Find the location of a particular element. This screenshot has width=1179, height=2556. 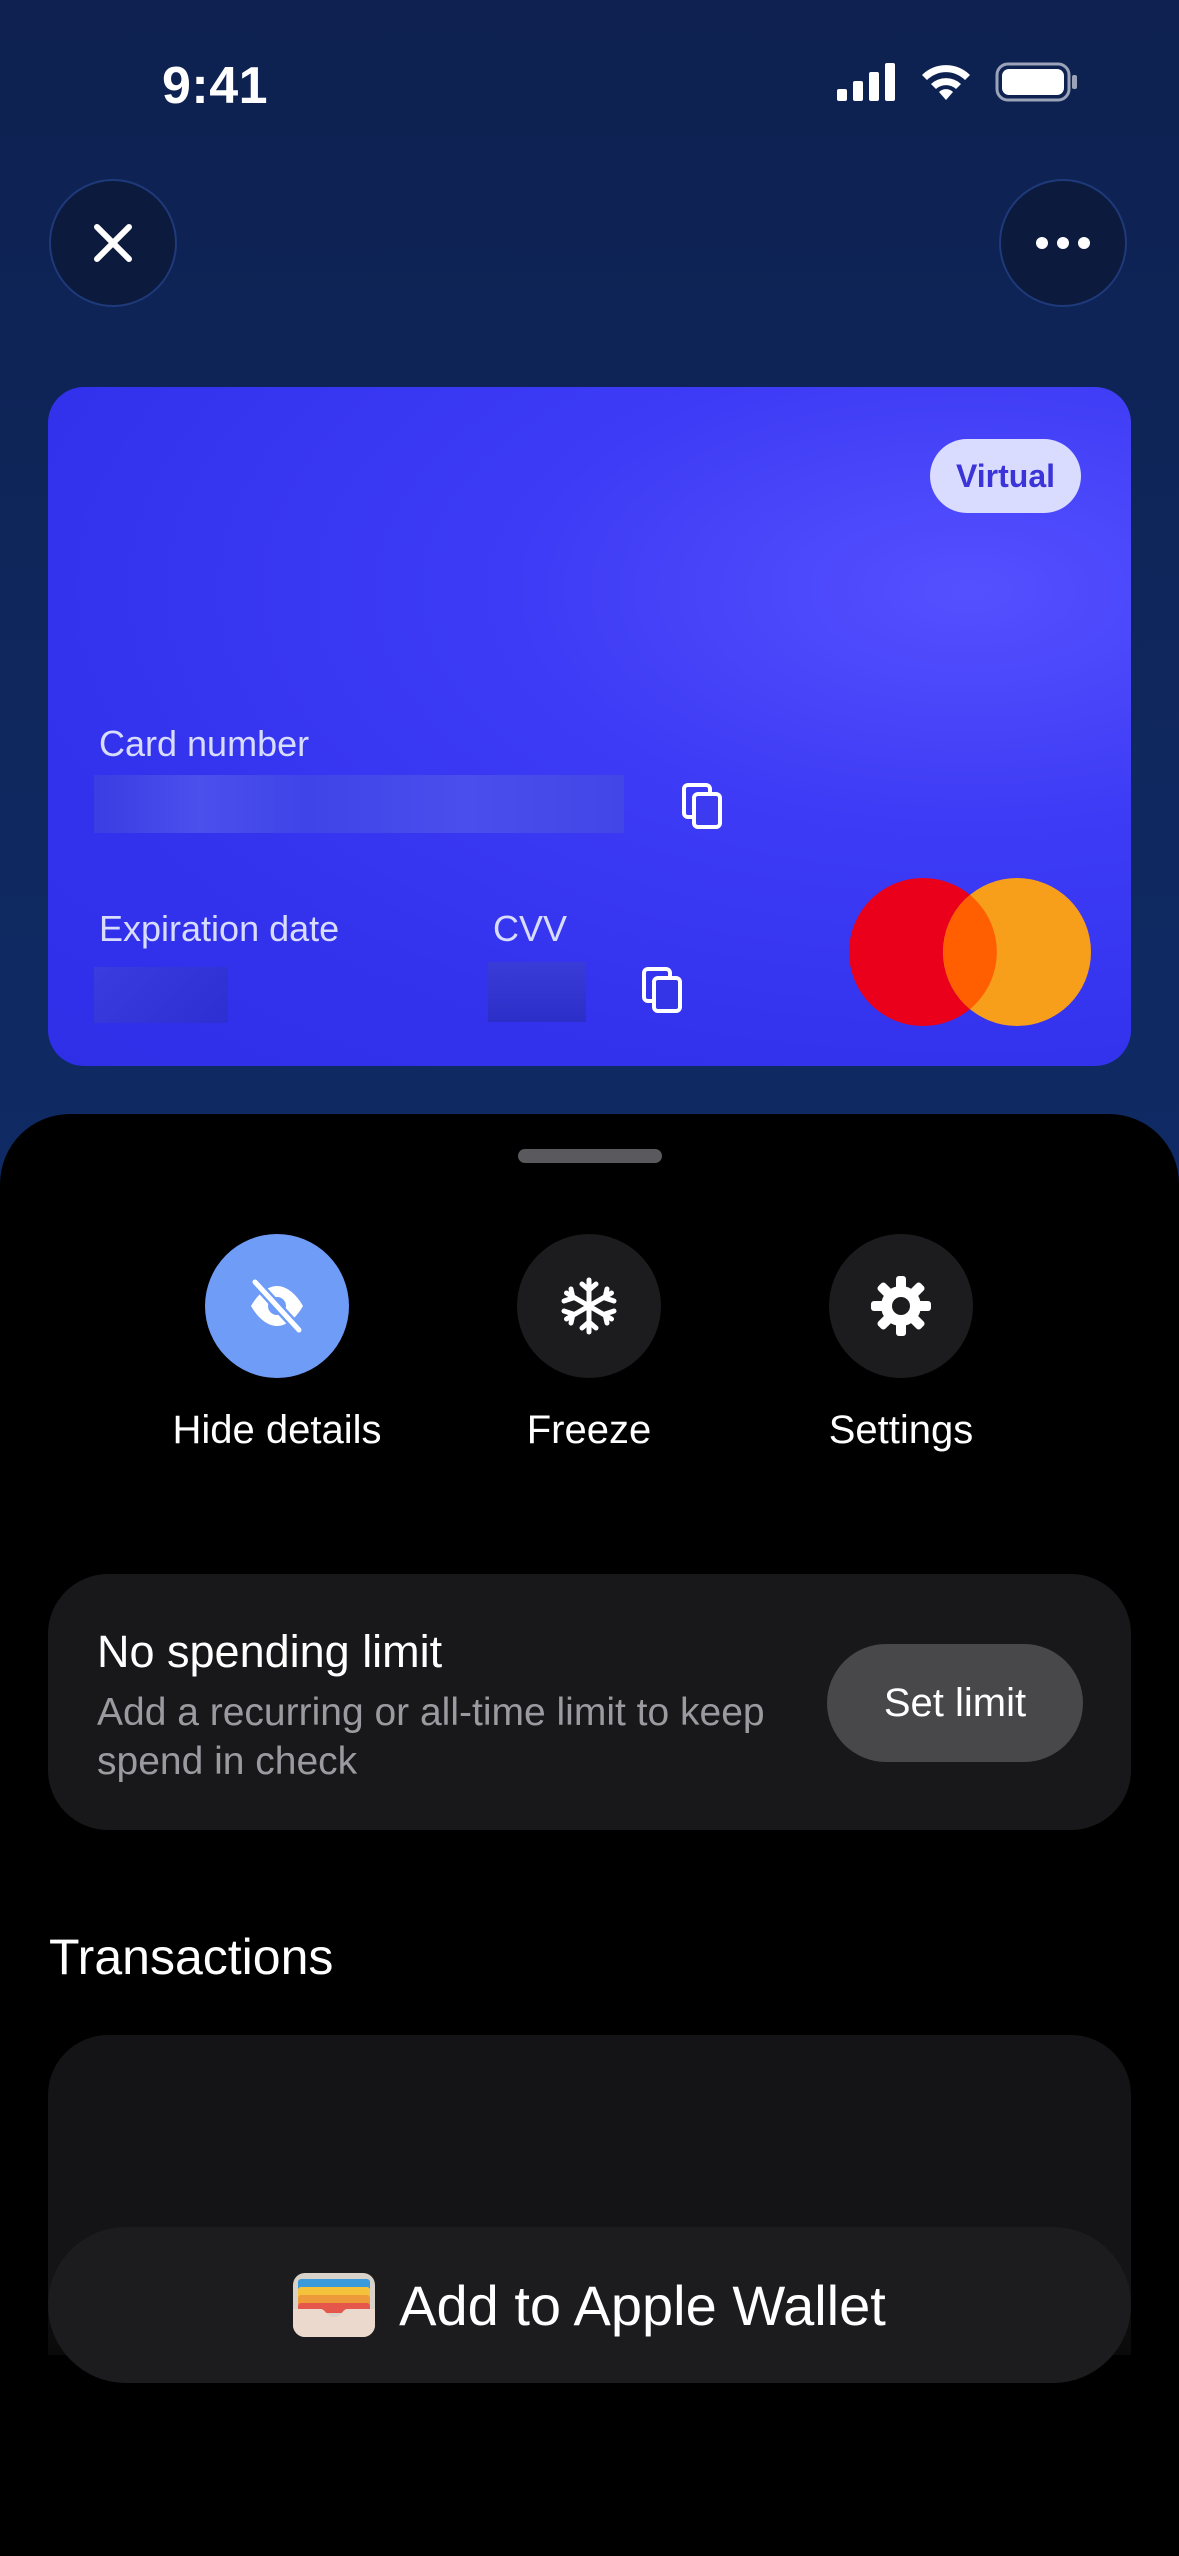

cvv-value is located at coordinates (537, 992).